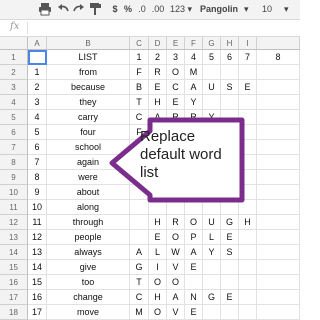  I want to click on table-cell: 6, so click(230, 57).